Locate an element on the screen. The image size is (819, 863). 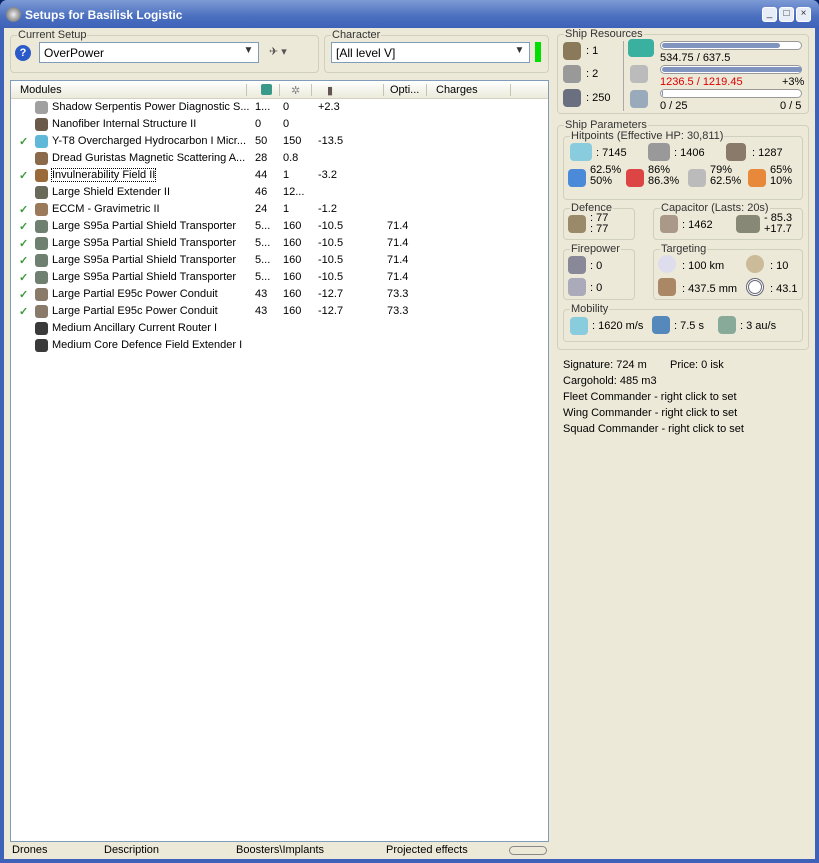
character-select: [All level V] ▼ is located at coordinates (430, 52).